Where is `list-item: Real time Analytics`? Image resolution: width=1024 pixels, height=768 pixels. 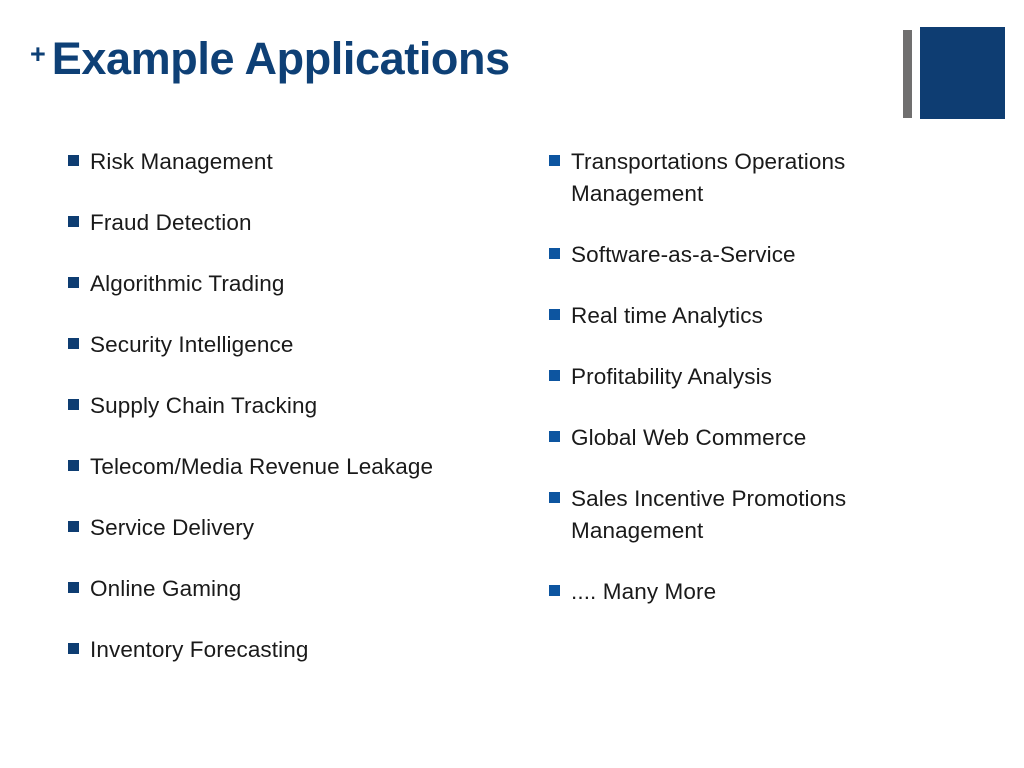
list-item: Real time Analytics is located at coordinates (749, 316).